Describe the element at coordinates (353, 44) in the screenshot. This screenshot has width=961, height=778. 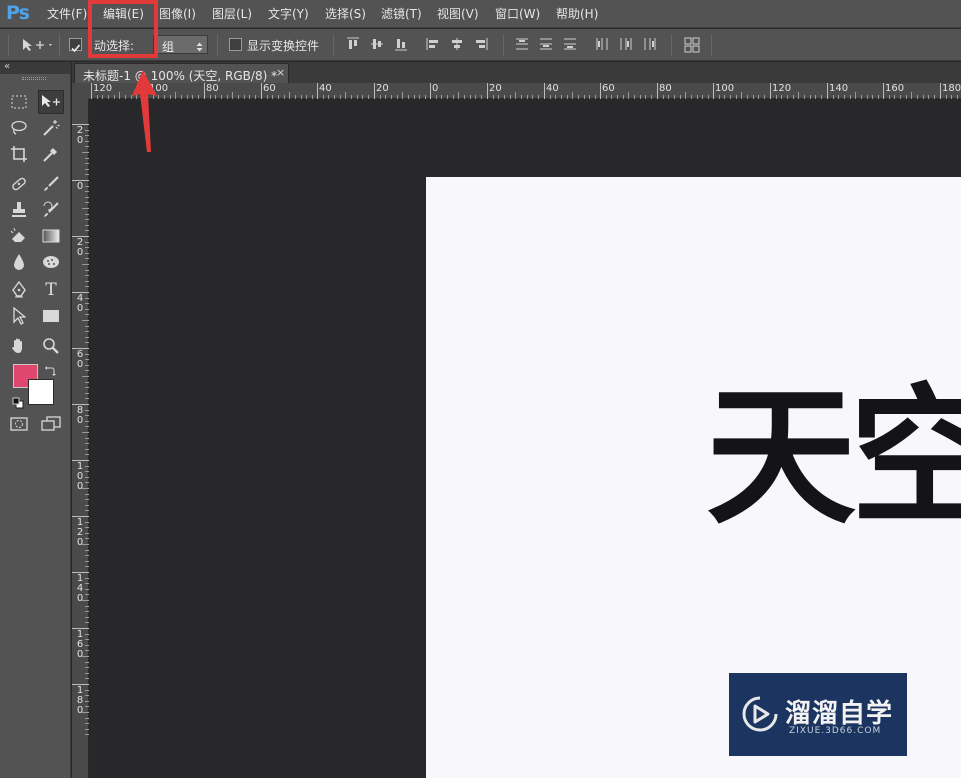
I see `align-top-icon` at that location.